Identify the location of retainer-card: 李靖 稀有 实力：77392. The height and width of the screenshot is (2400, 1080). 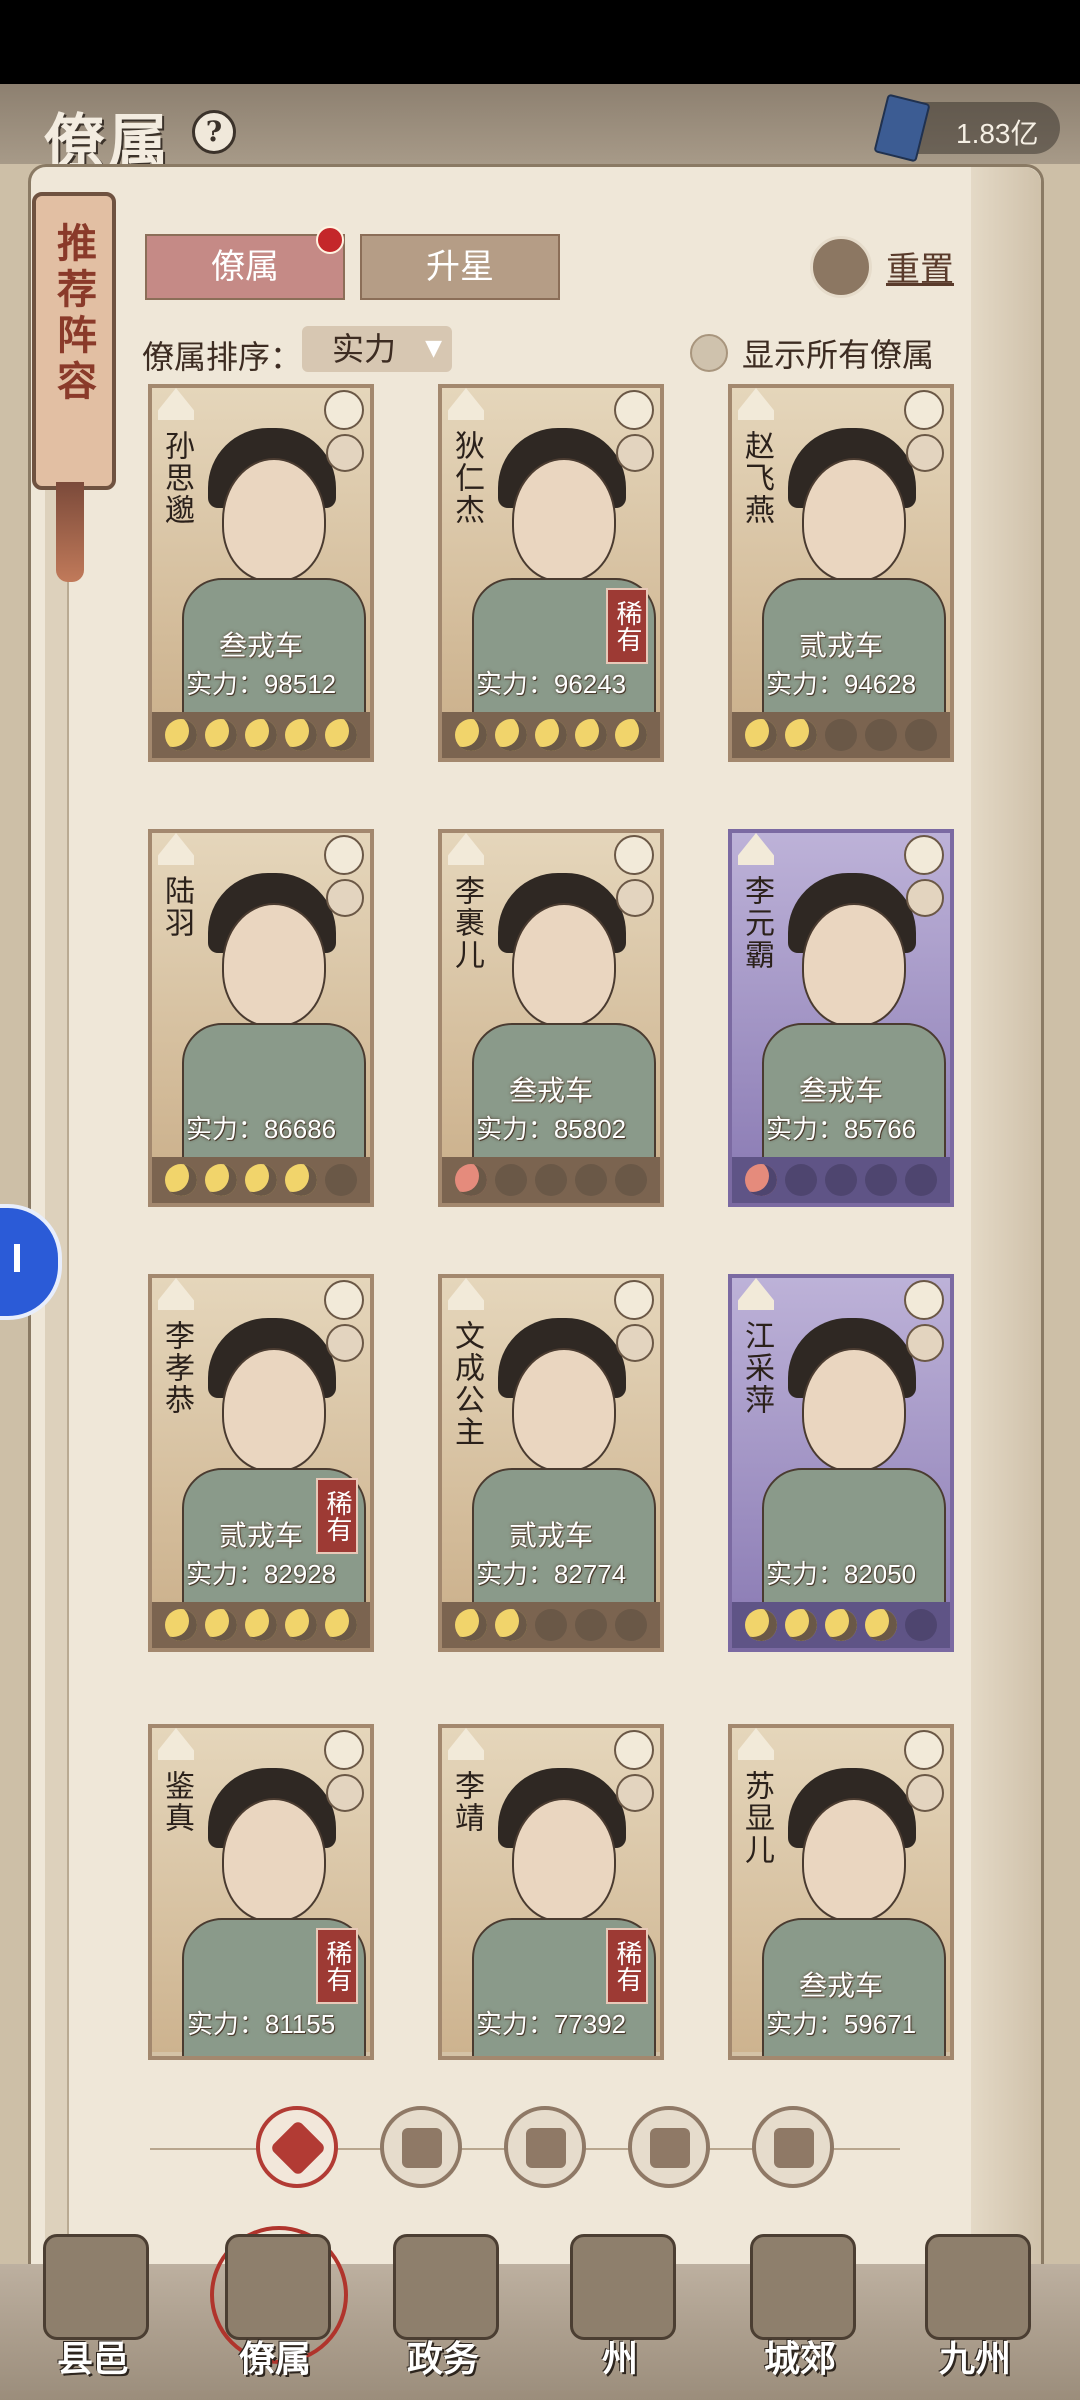
(551, 1892).